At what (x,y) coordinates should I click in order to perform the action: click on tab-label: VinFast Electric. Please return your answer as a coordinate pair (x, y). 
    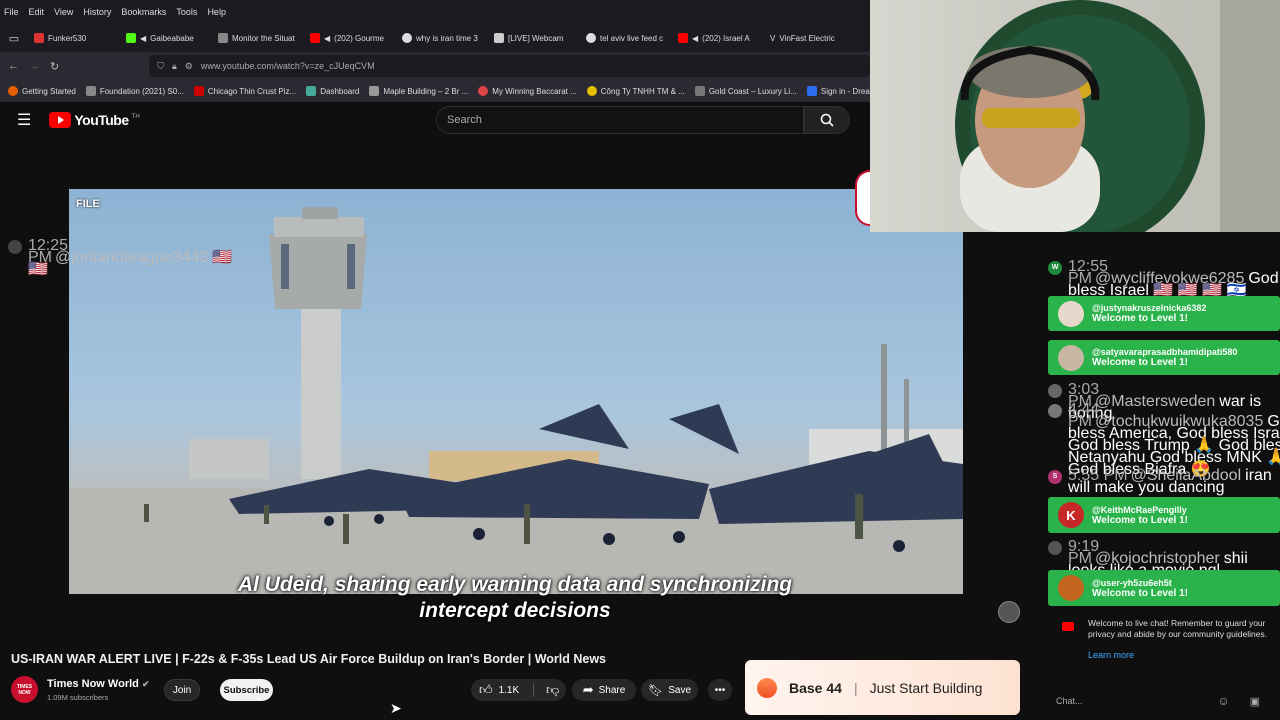
    Looking at the image, I should click on (807, 38).